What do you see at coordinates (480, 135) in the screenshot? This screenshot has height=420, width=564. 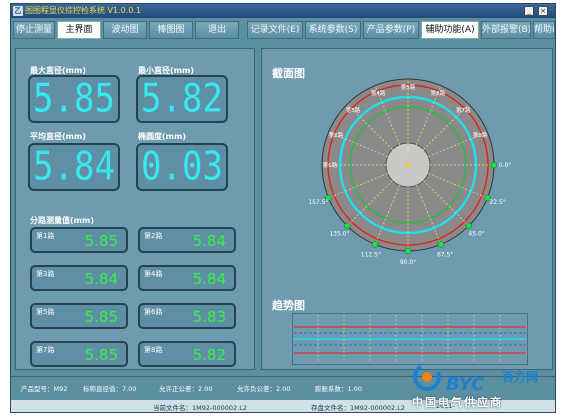 I see `channel-label: 第8路` at bounding box center [480, 135].